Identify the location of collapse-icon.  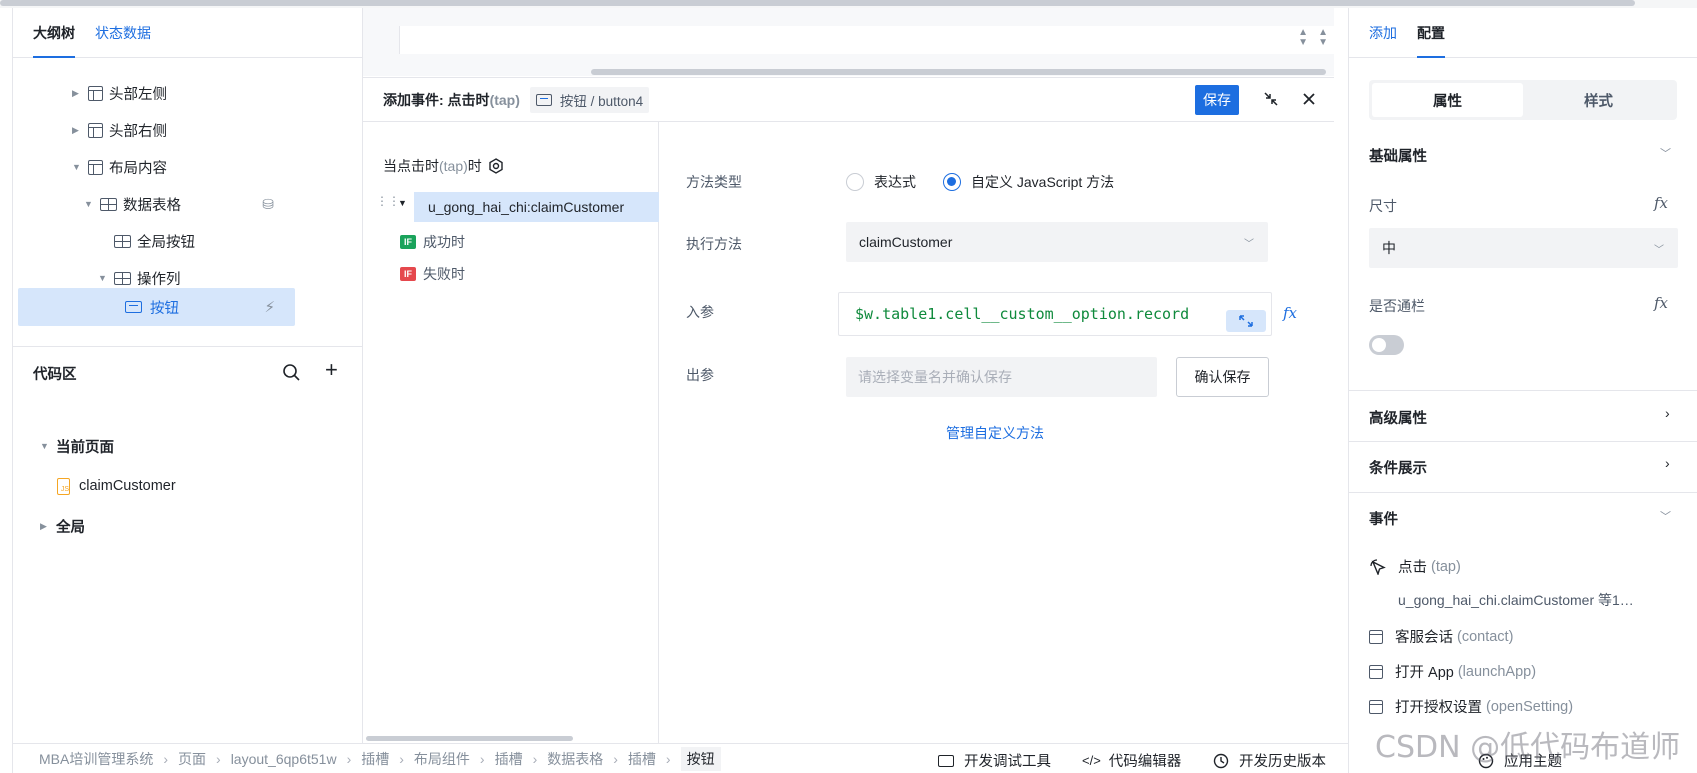
(1271, 99).